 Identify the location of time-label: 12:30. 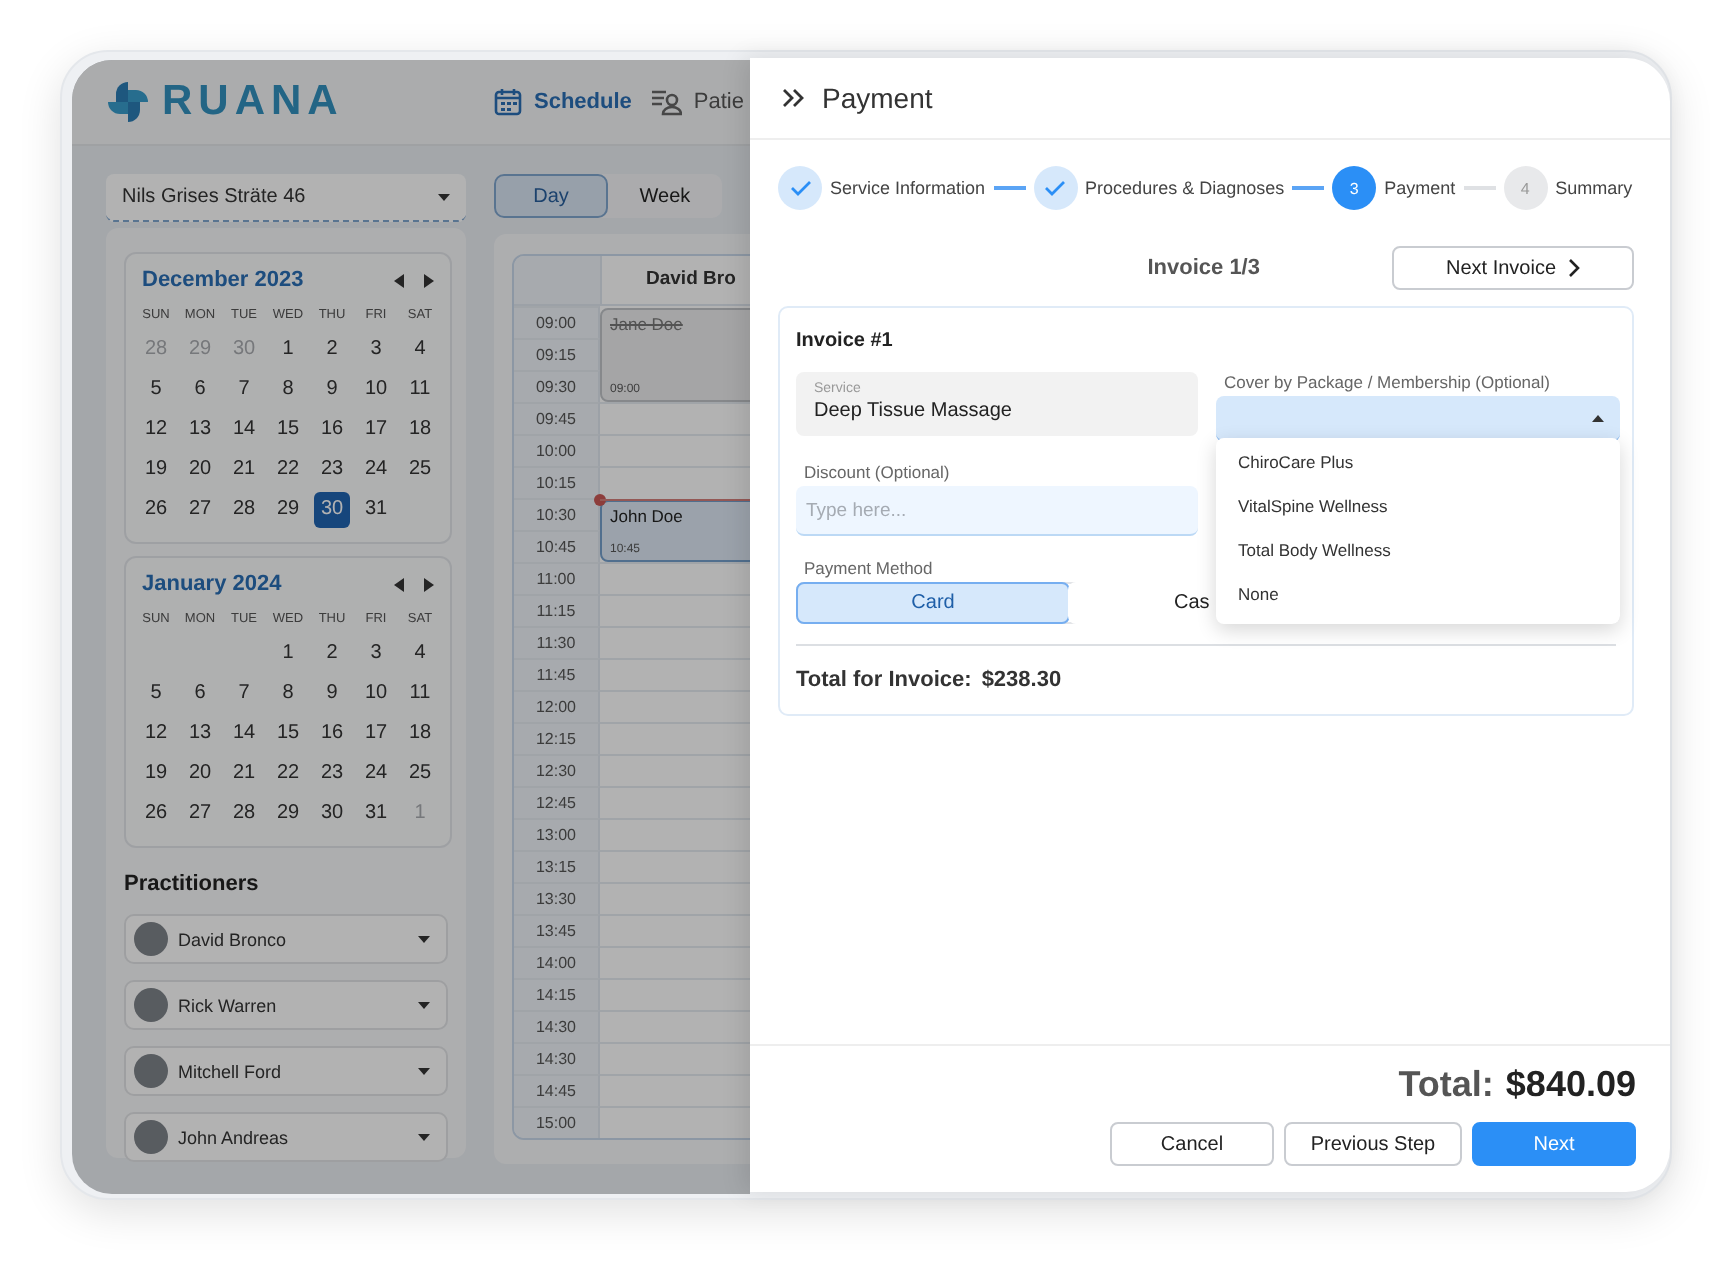
(557, 770).